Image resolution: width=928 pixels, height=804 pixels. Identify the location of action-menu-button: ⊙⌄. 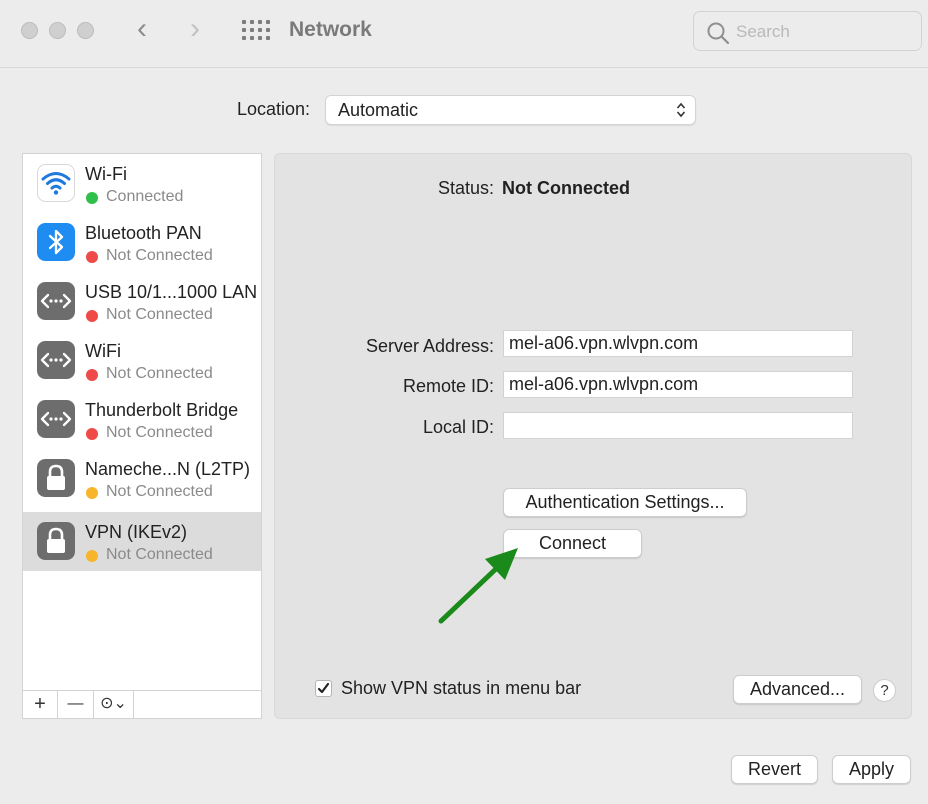
(114, 704).